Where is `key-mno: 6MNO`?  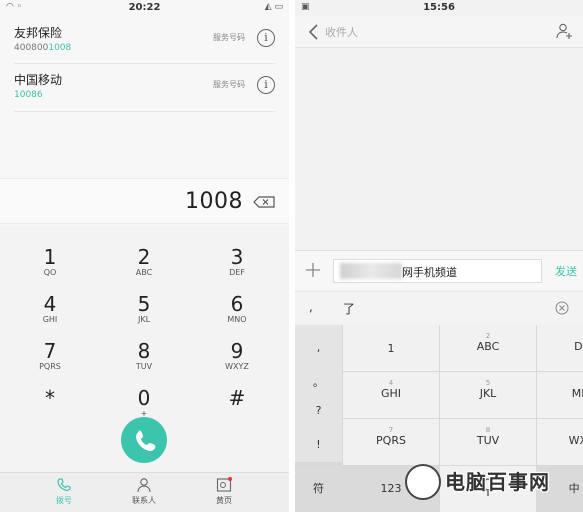 key-mno: 6MNO is located at coordinates (560, 395).